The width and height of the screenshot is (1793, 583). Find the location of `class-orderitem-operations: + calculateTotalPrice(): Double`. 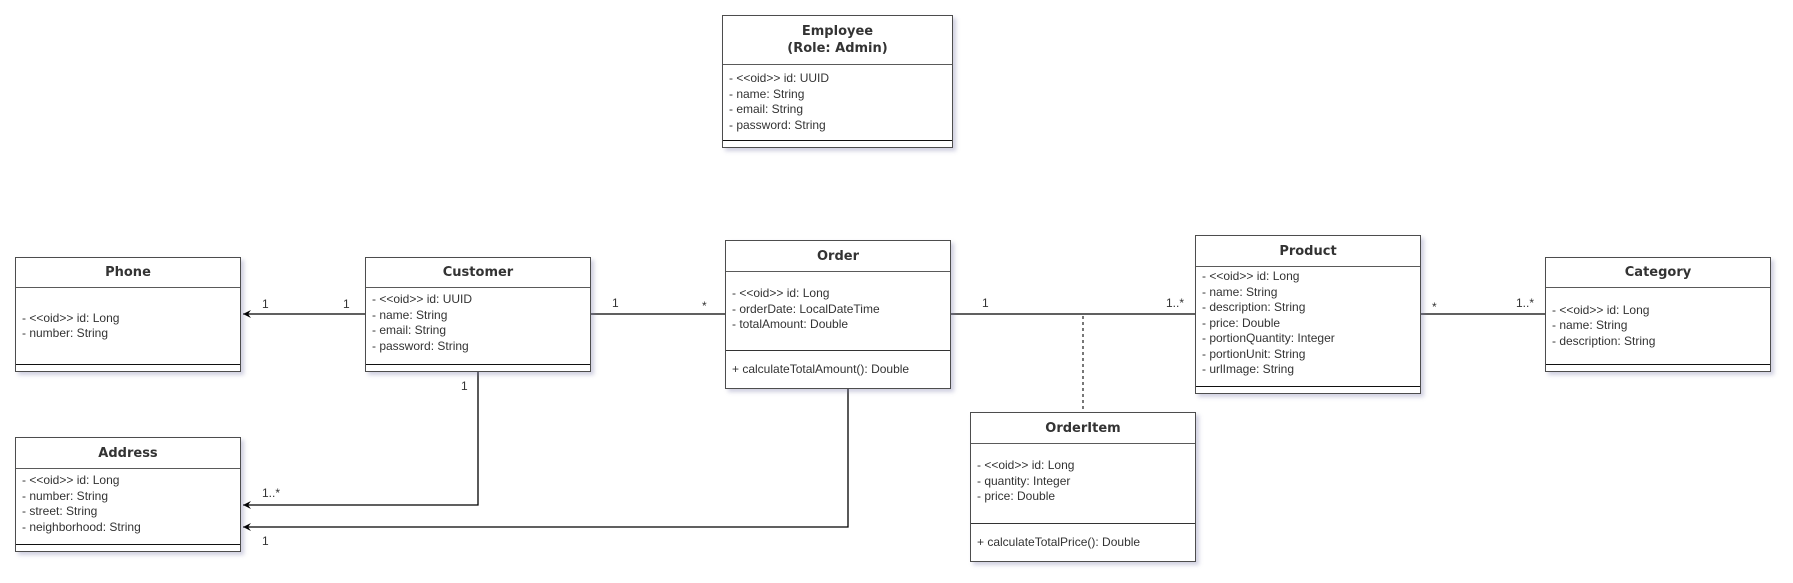

class-orderitem-operations: + calculateTotalPrice(): Double is located at coordinates (1083, 542).